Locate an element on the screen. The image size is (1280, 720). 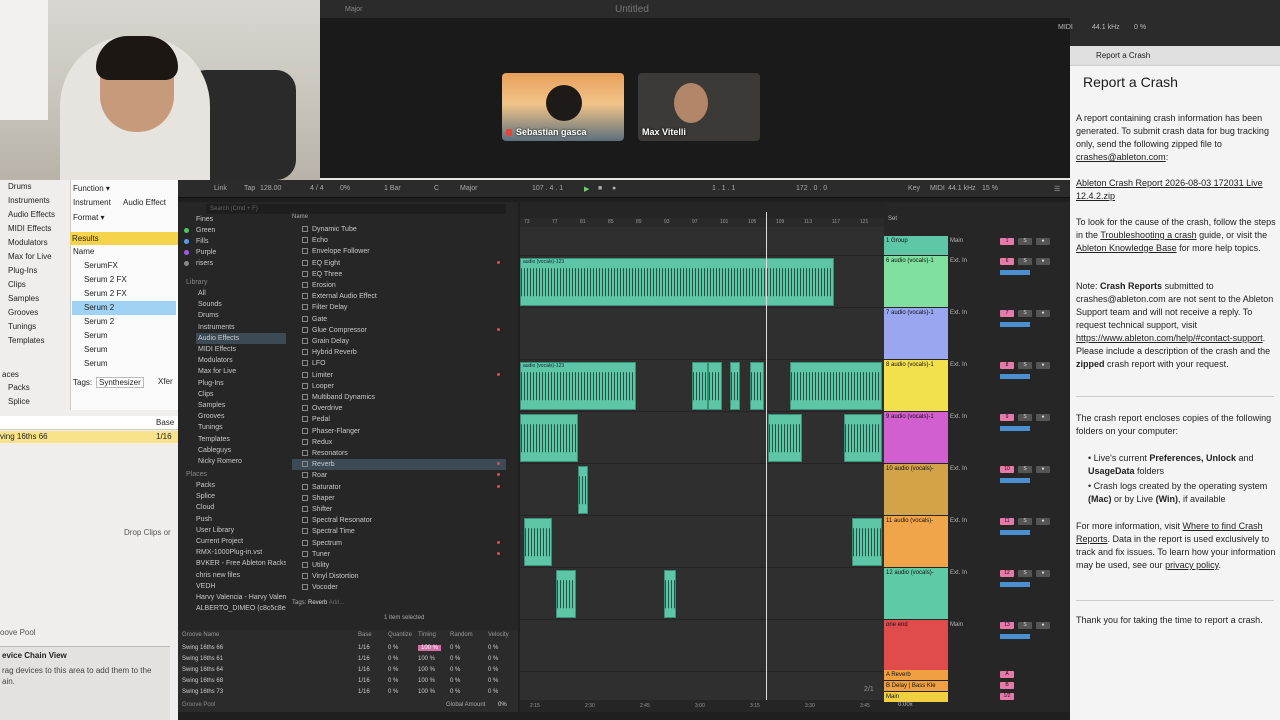
overview-strip is located at coordinates (703, 210).